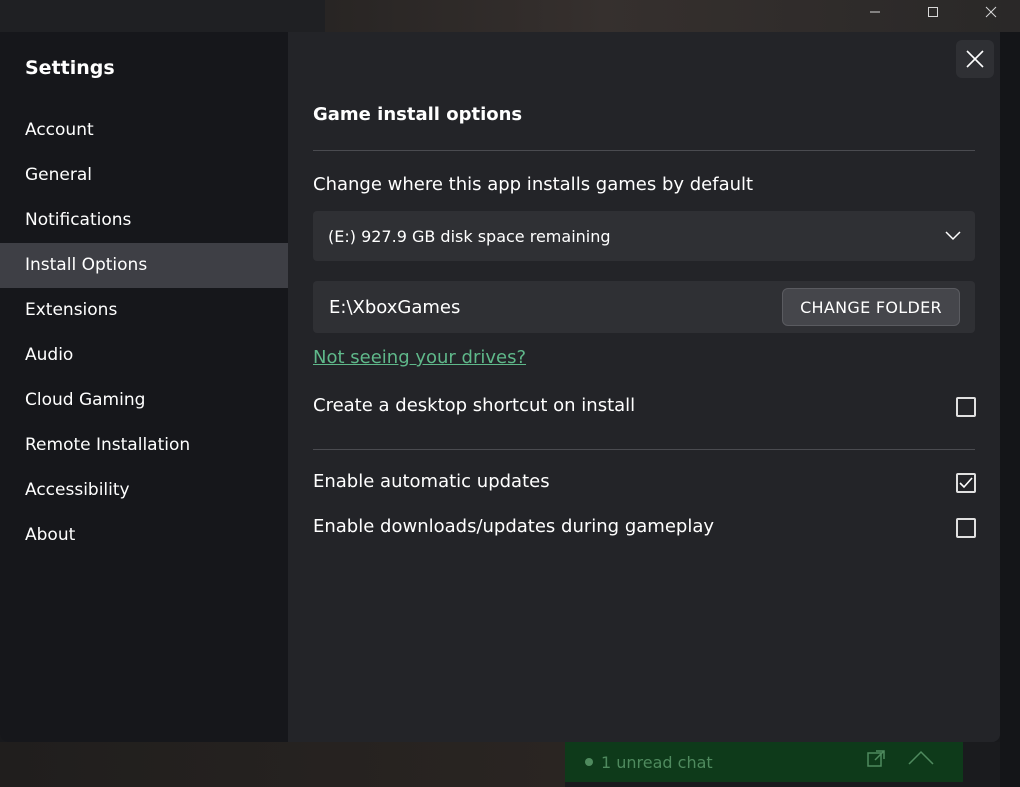 This screenshot has height=787, width=1020. What do you see at coordinates (144, 445) in the screenshot?
I see `sidebar-item-remote-installation: Remote Installation` at bounding box center [144, 445].